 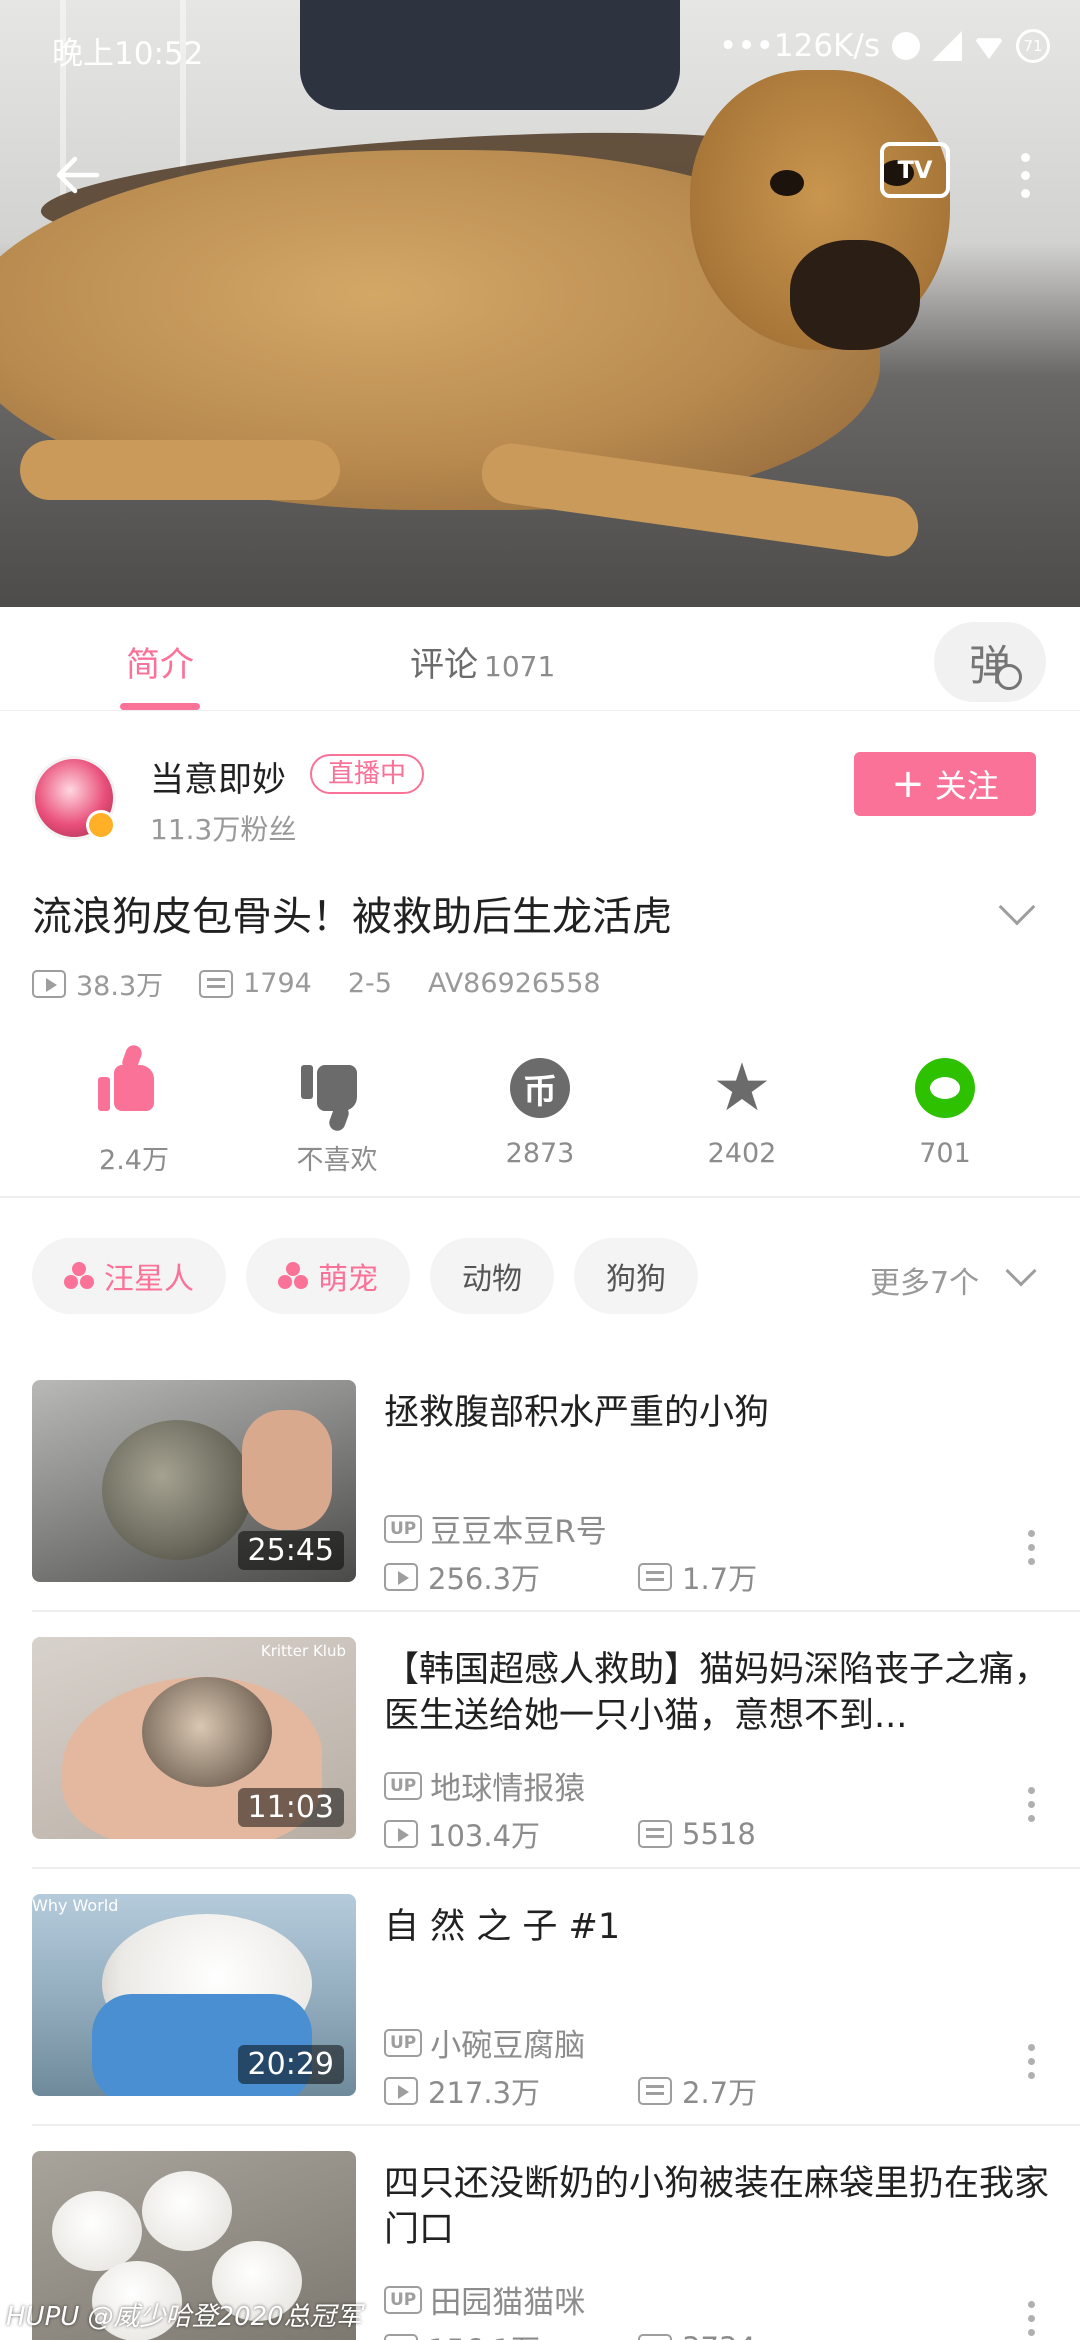 I want to click on related-video-item: 25:45 拯救腹部积水严重的小狗 UP 豆豆本豆R号 256.3万 1.7万, so click(x=540, y=1508).